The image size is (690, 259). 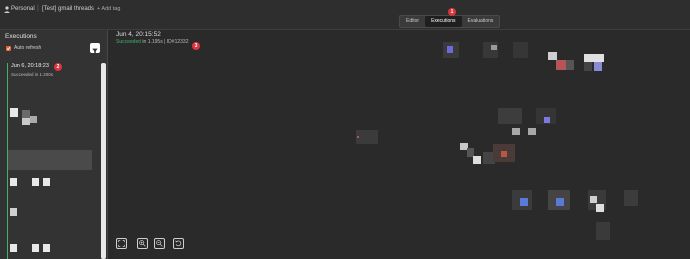 I want to click on tab-evaluations: Evaluations, so click(x=481, y=21).